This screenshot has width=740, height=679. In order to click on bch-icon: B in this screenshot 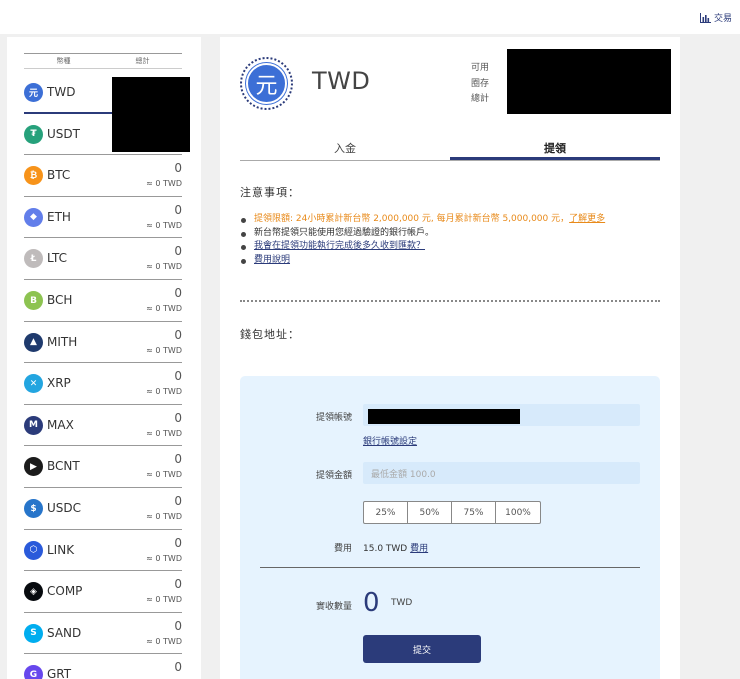, I will do `click(33, 300)`.